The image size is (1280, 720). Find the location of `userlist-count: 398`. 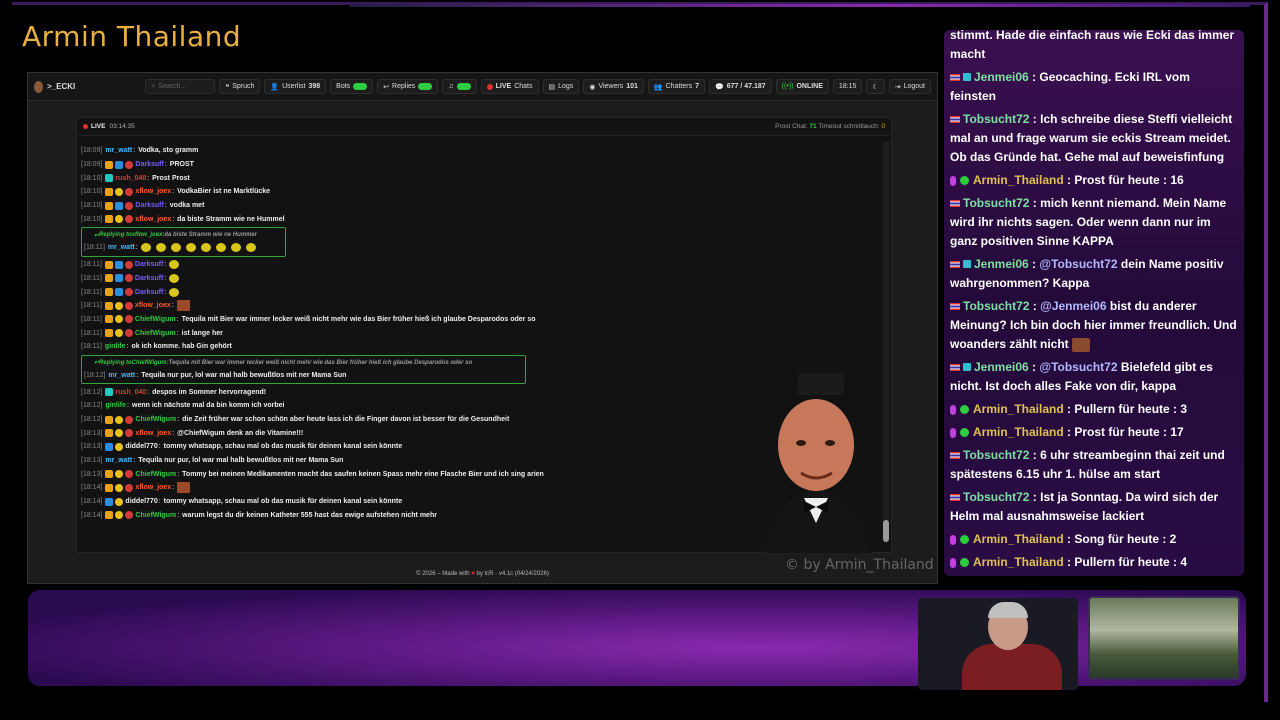

userlist-count: 398 is located at coordinates (314, 86).